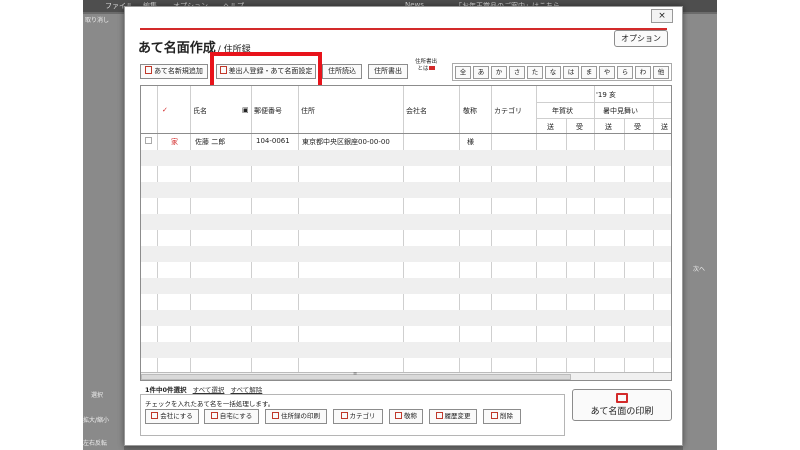 This screenshot has width=800, height=450. What do you see at coordinates (103, 232) in the screenshot?
I see `left-panel` at bounding box center [103, 232].